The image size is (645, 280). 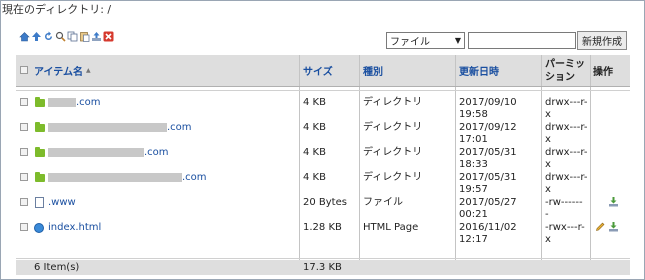 What do you see at coordinates (323, 258) in the screenshot?
I see `footer-divider` at bounding box center [323, 258].